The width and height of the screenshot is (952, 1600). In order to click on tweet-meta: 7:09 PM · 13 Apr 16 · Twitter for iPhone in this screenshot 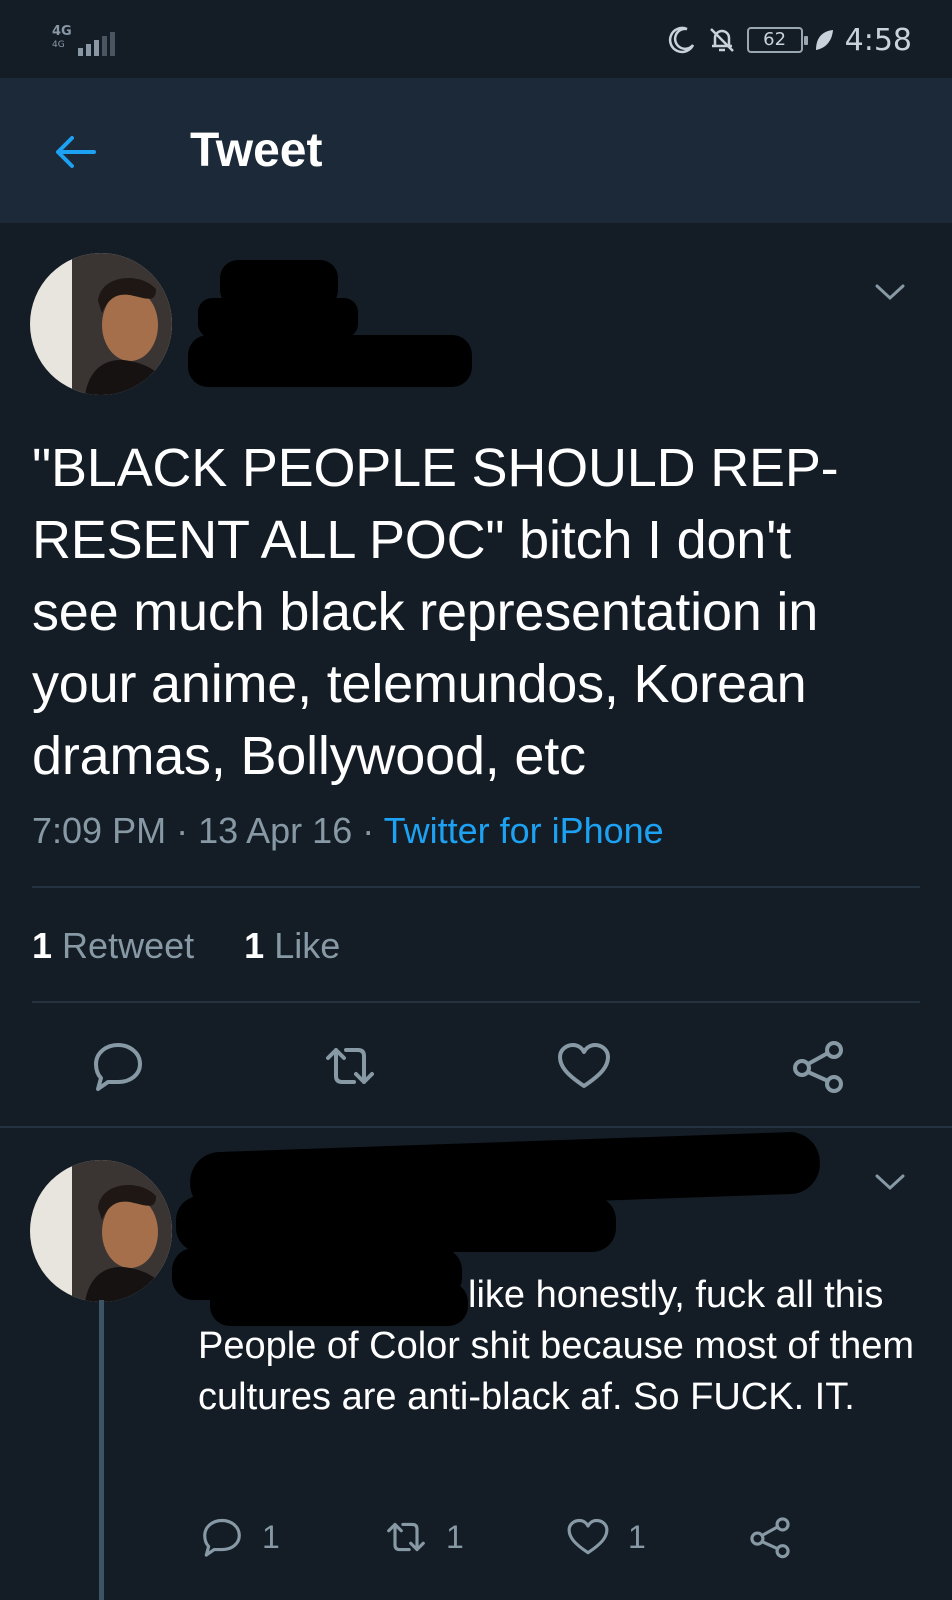, I will do `click(348, 831)`.